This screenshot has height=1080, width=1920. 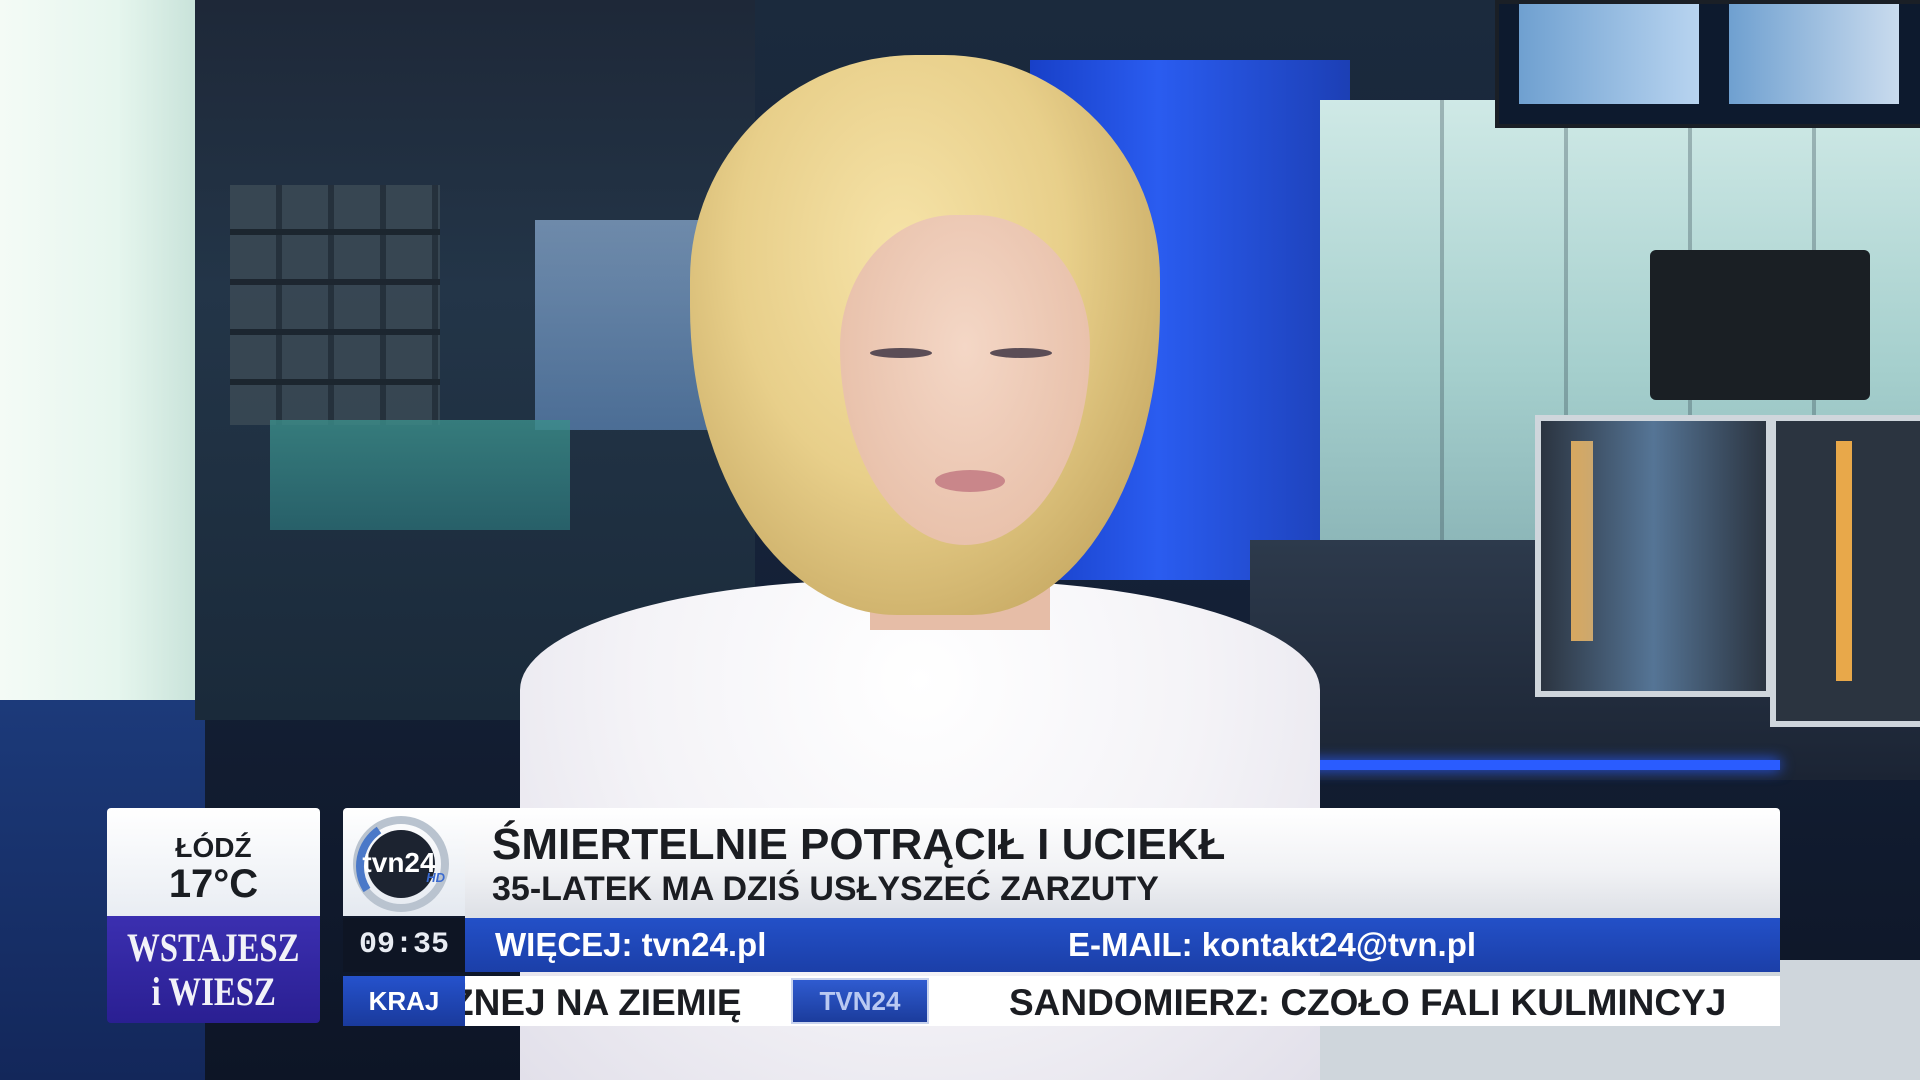 I want to click on weather-panel: ŁÓDŹ 17°C WSTAJESZ i WIESZ, so click(x=213, y=915).